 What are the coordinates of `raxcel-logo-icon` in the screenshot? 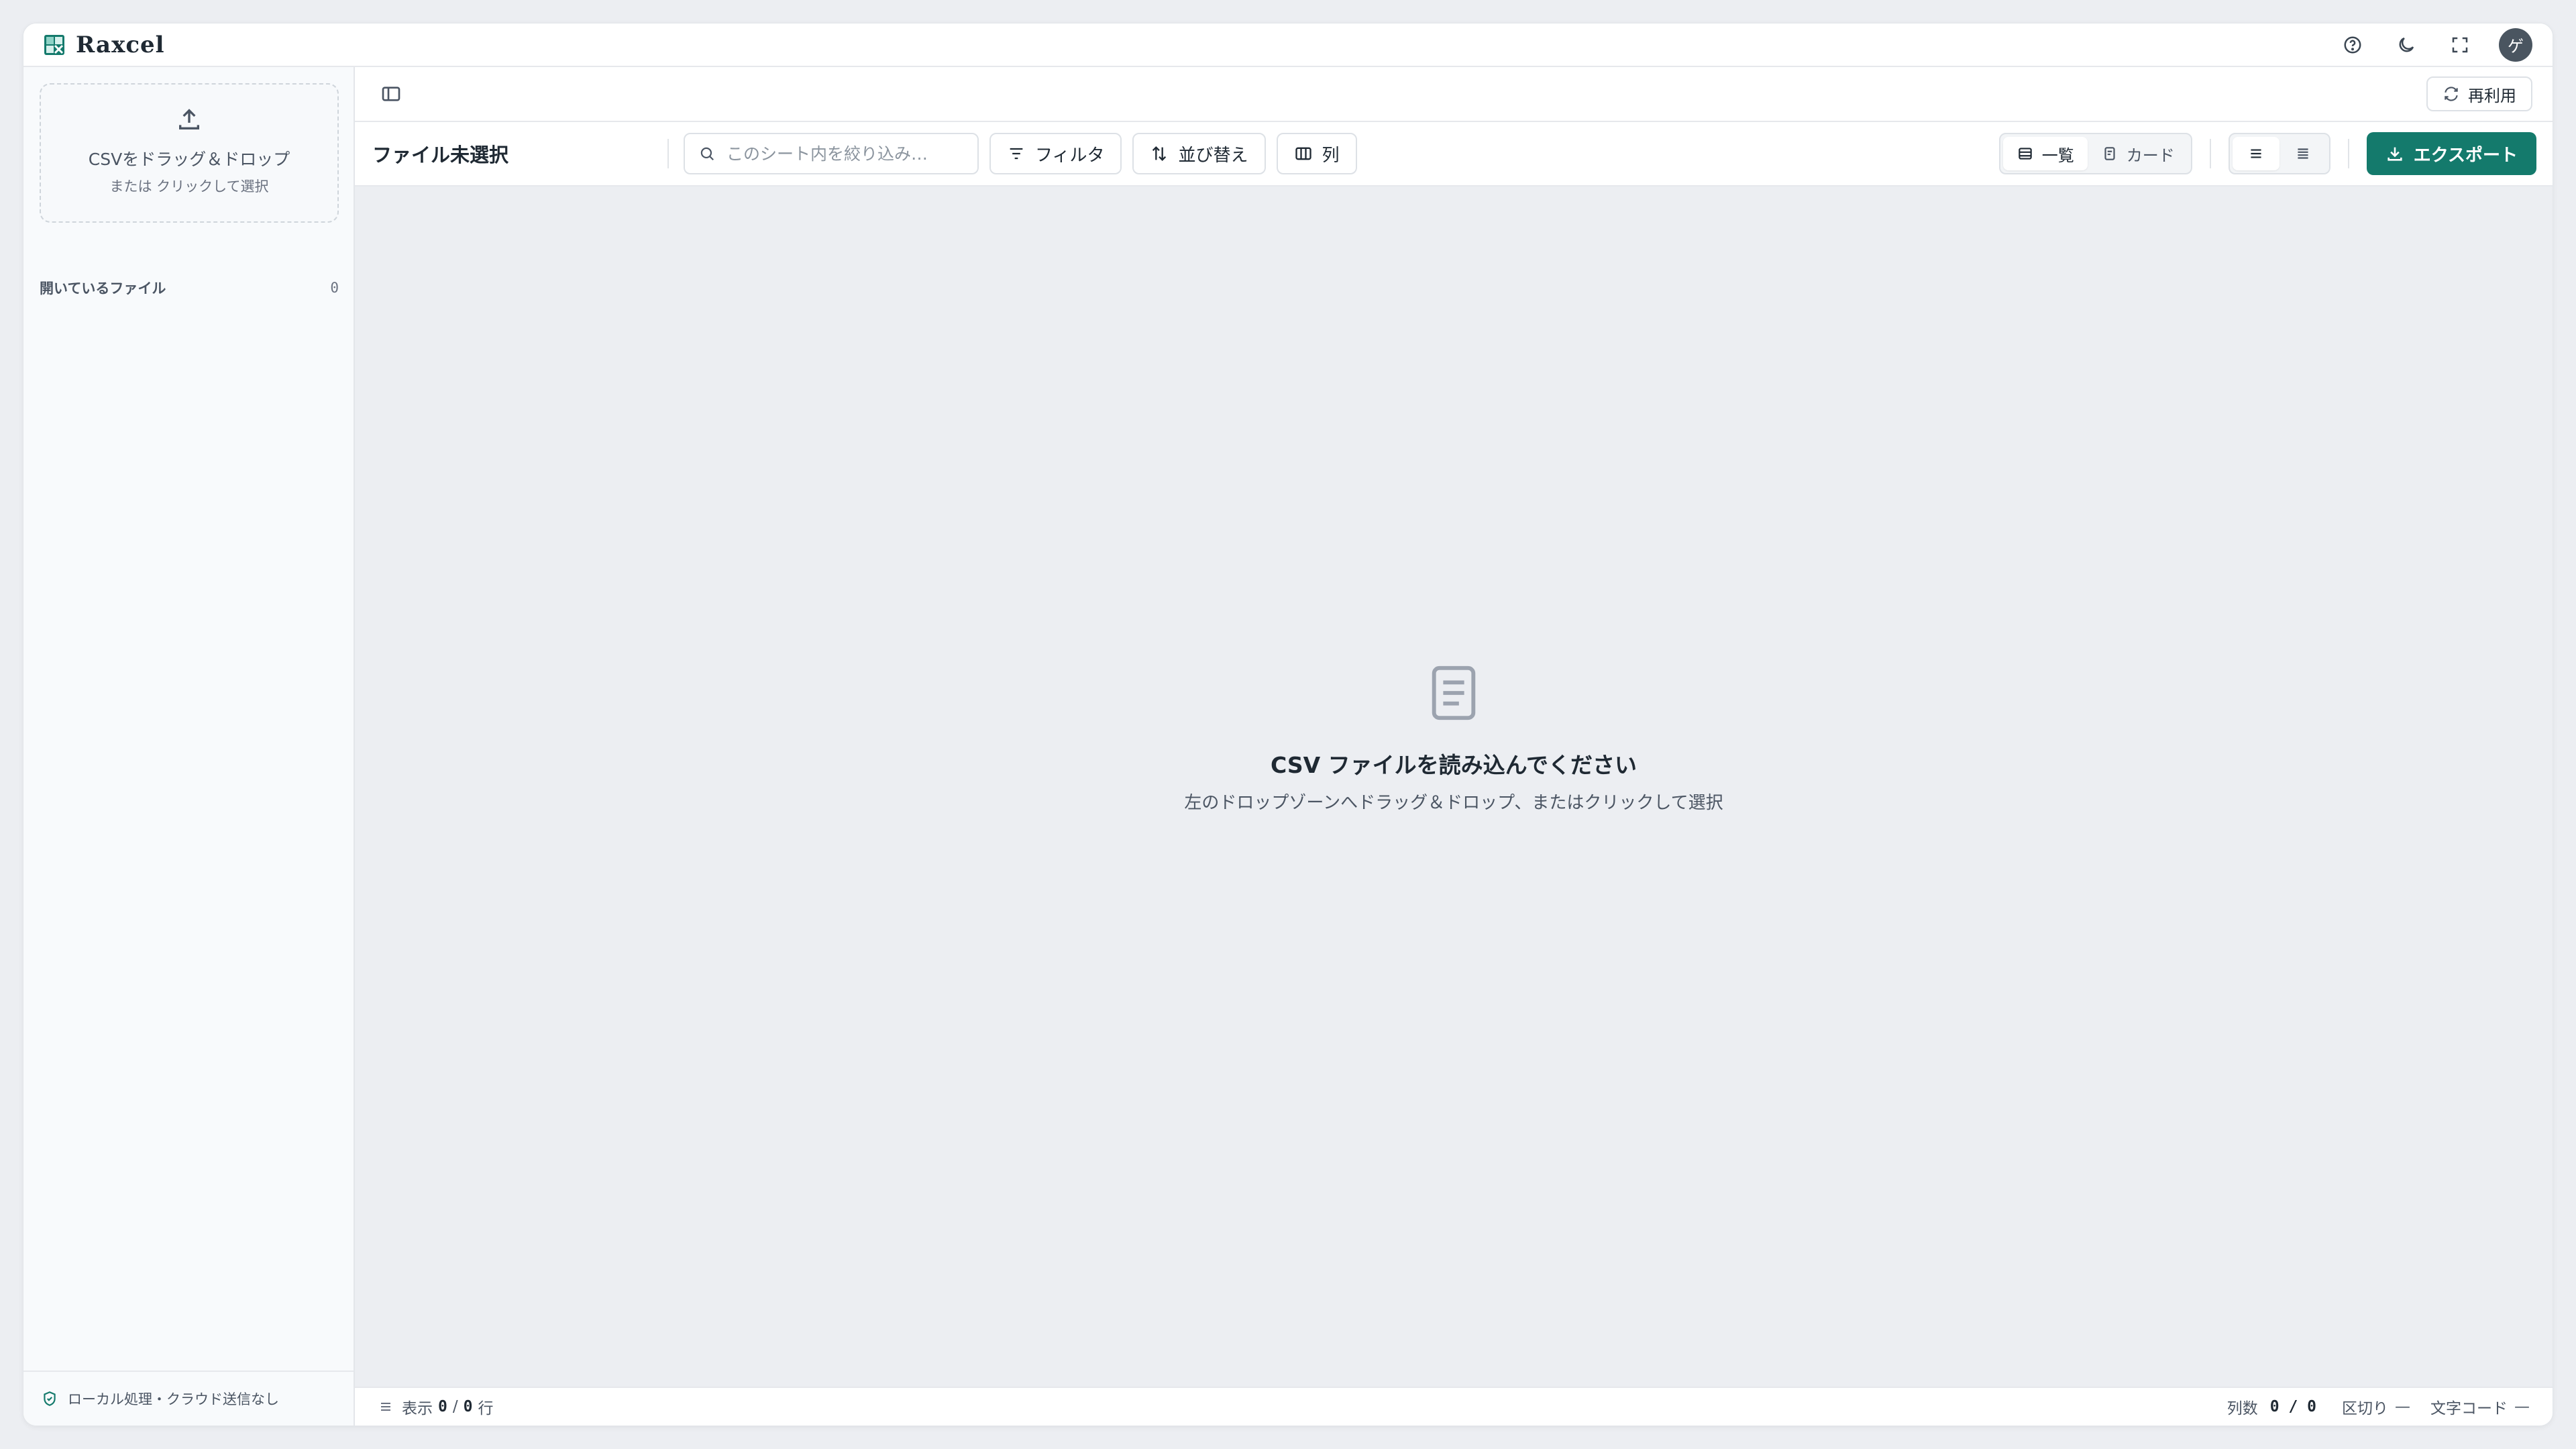 It's located at (54, 44).